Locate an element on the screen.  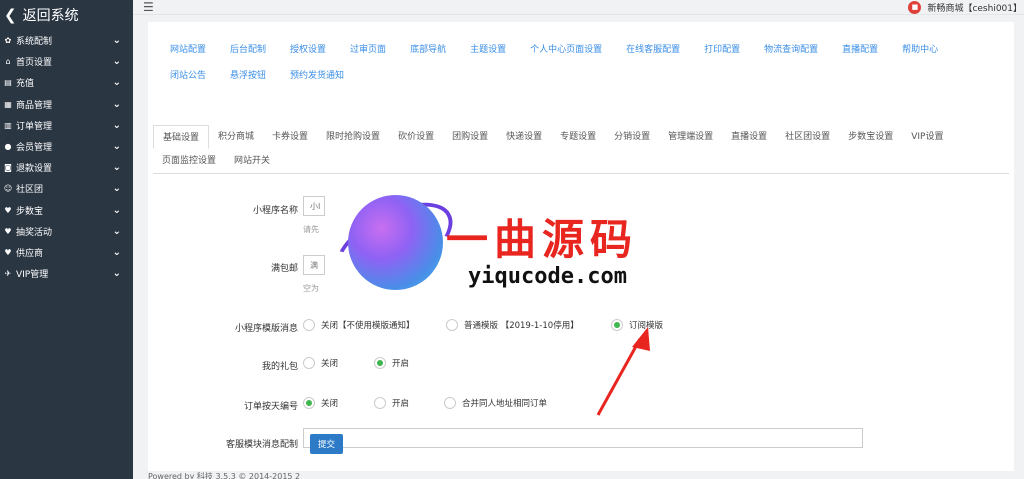
tab: 闭站公告 is located at coordinates (188, 74).